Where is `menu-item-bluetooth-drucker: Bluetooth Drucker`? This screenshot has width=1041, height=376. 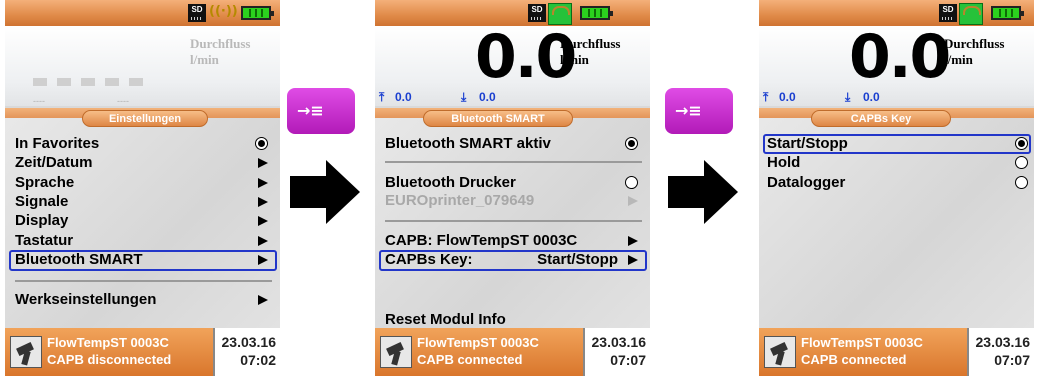
menu-item-bluetooth-drucker: Bluetooth Drucker is located at coordinates (511, 183).